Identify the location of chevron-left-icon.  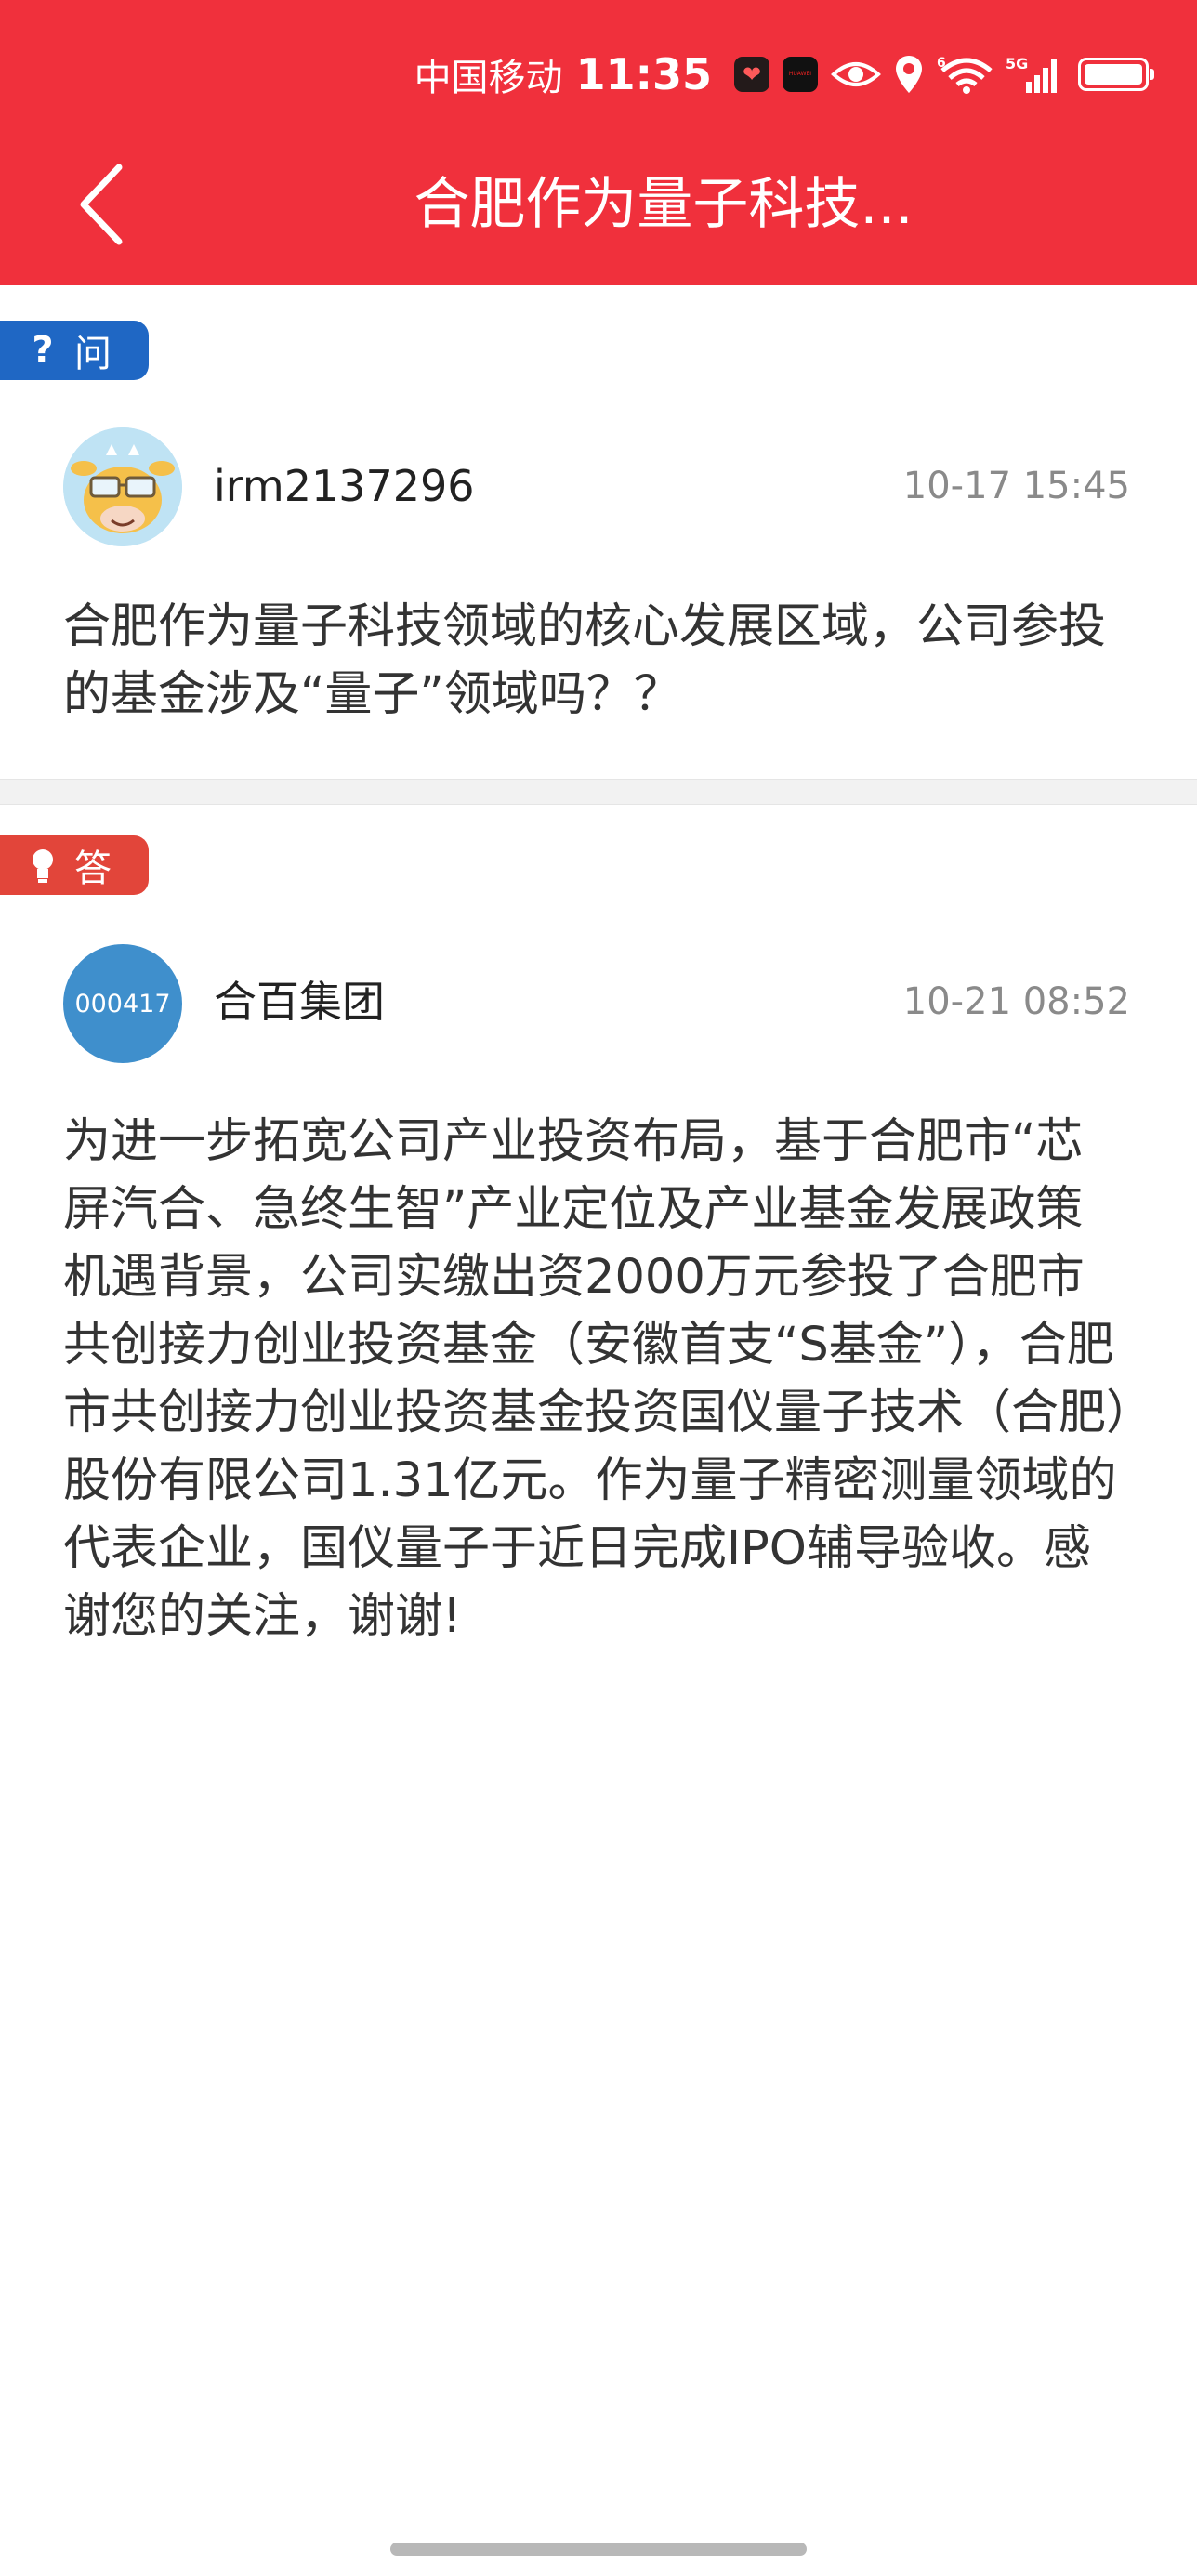
(101, 204).